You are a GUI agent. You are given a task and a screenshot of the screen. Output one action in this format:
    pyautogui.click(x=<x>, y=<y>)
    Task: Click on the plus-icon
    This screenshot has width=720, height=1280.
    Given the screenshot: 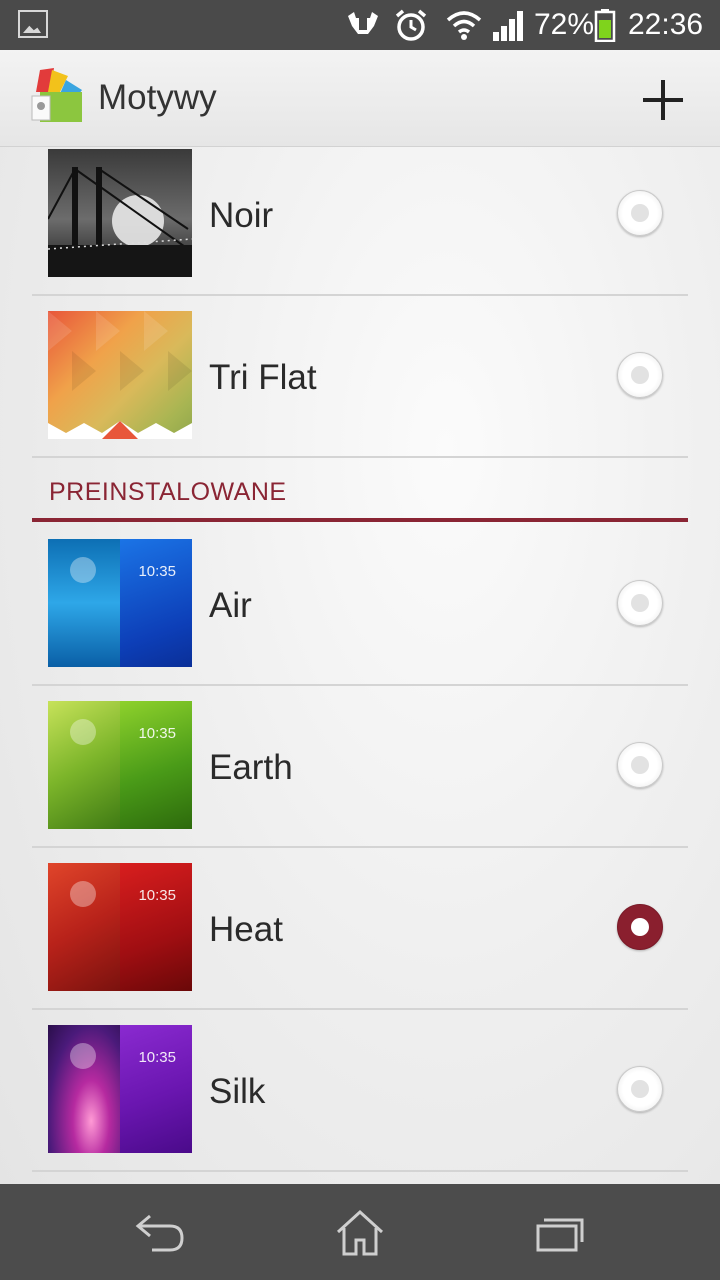 What is the action you would take?
    pyautogui.click(x=663, y=100)
    